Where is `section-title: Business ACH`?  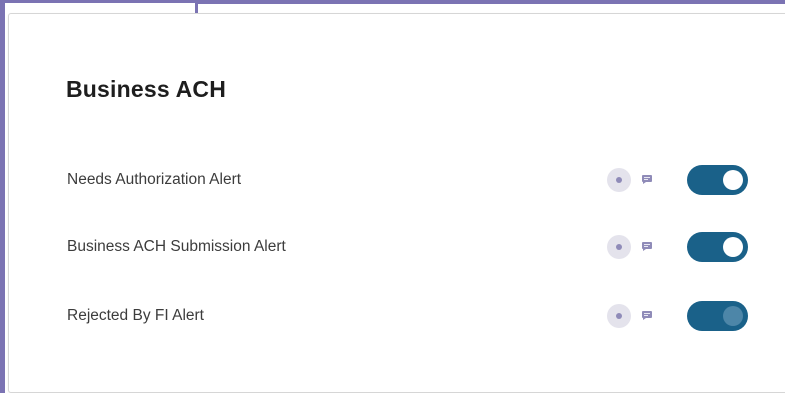 section-title: Business ACH is located at coordinates (146, 89).